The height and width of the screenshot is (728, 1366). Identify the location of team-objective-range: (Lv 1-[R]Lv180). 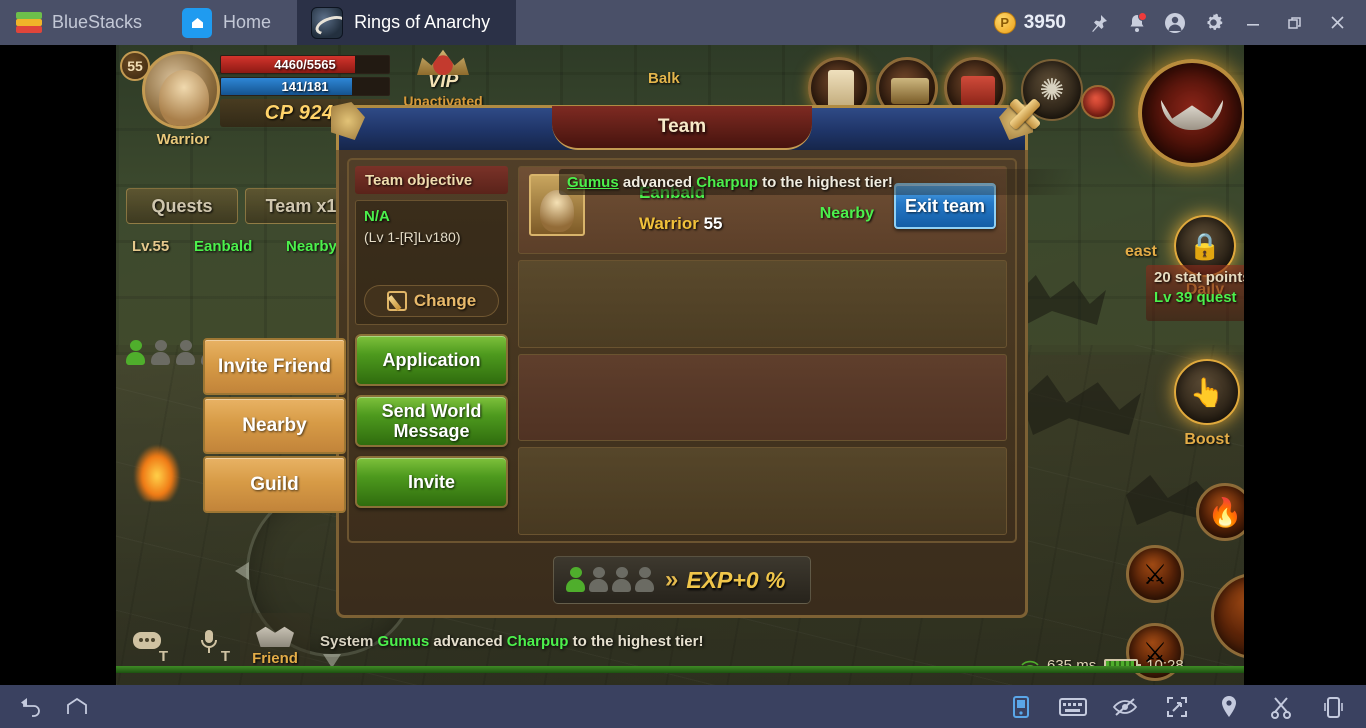
(412, 237).